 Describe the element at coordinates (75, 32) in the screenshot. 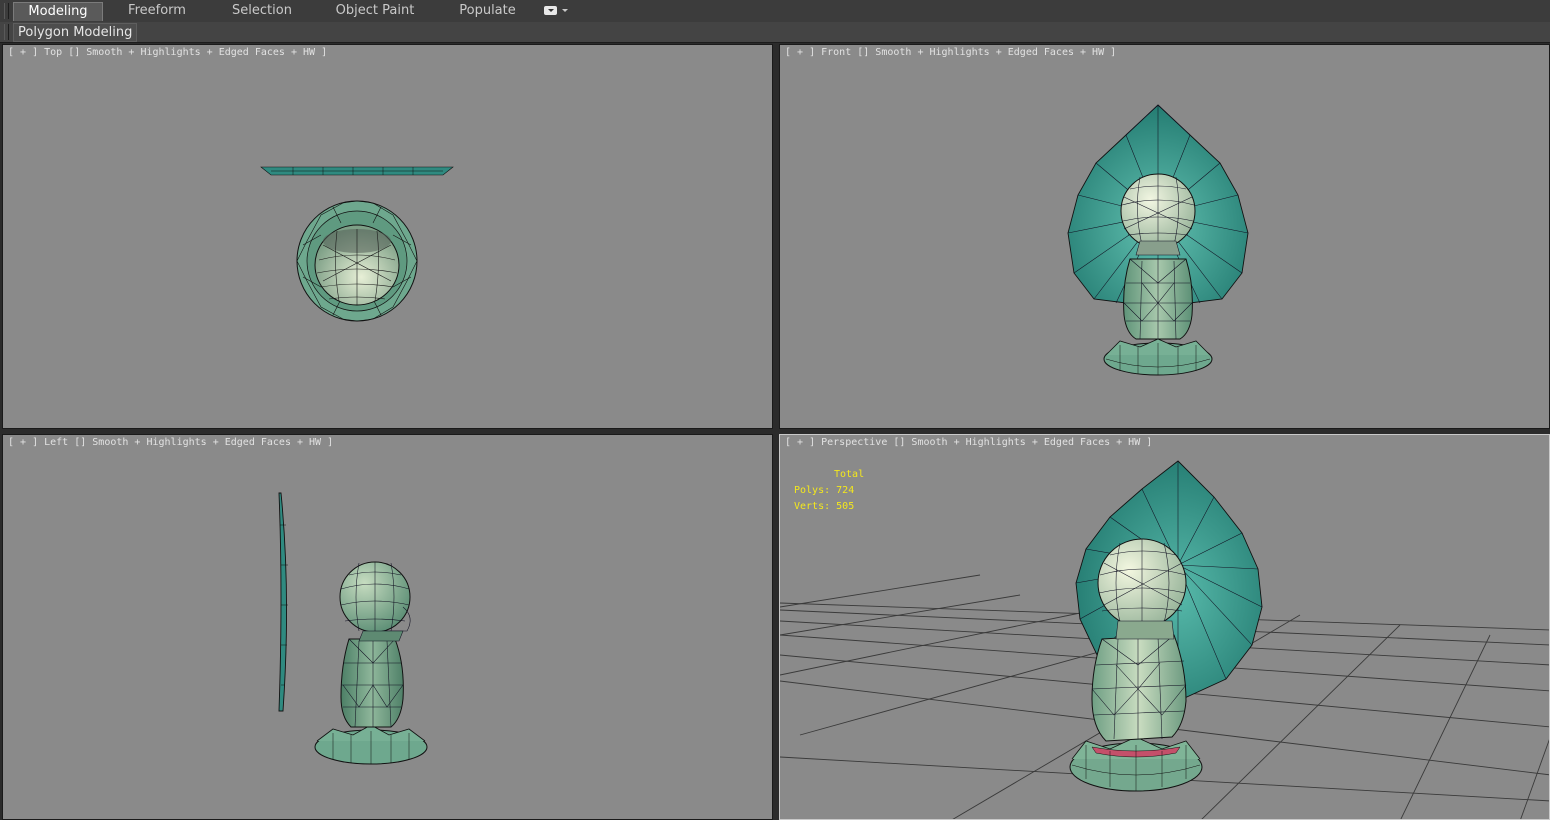

I see `polygon-modeling-panel-button: Polygon Modeling` at that location.